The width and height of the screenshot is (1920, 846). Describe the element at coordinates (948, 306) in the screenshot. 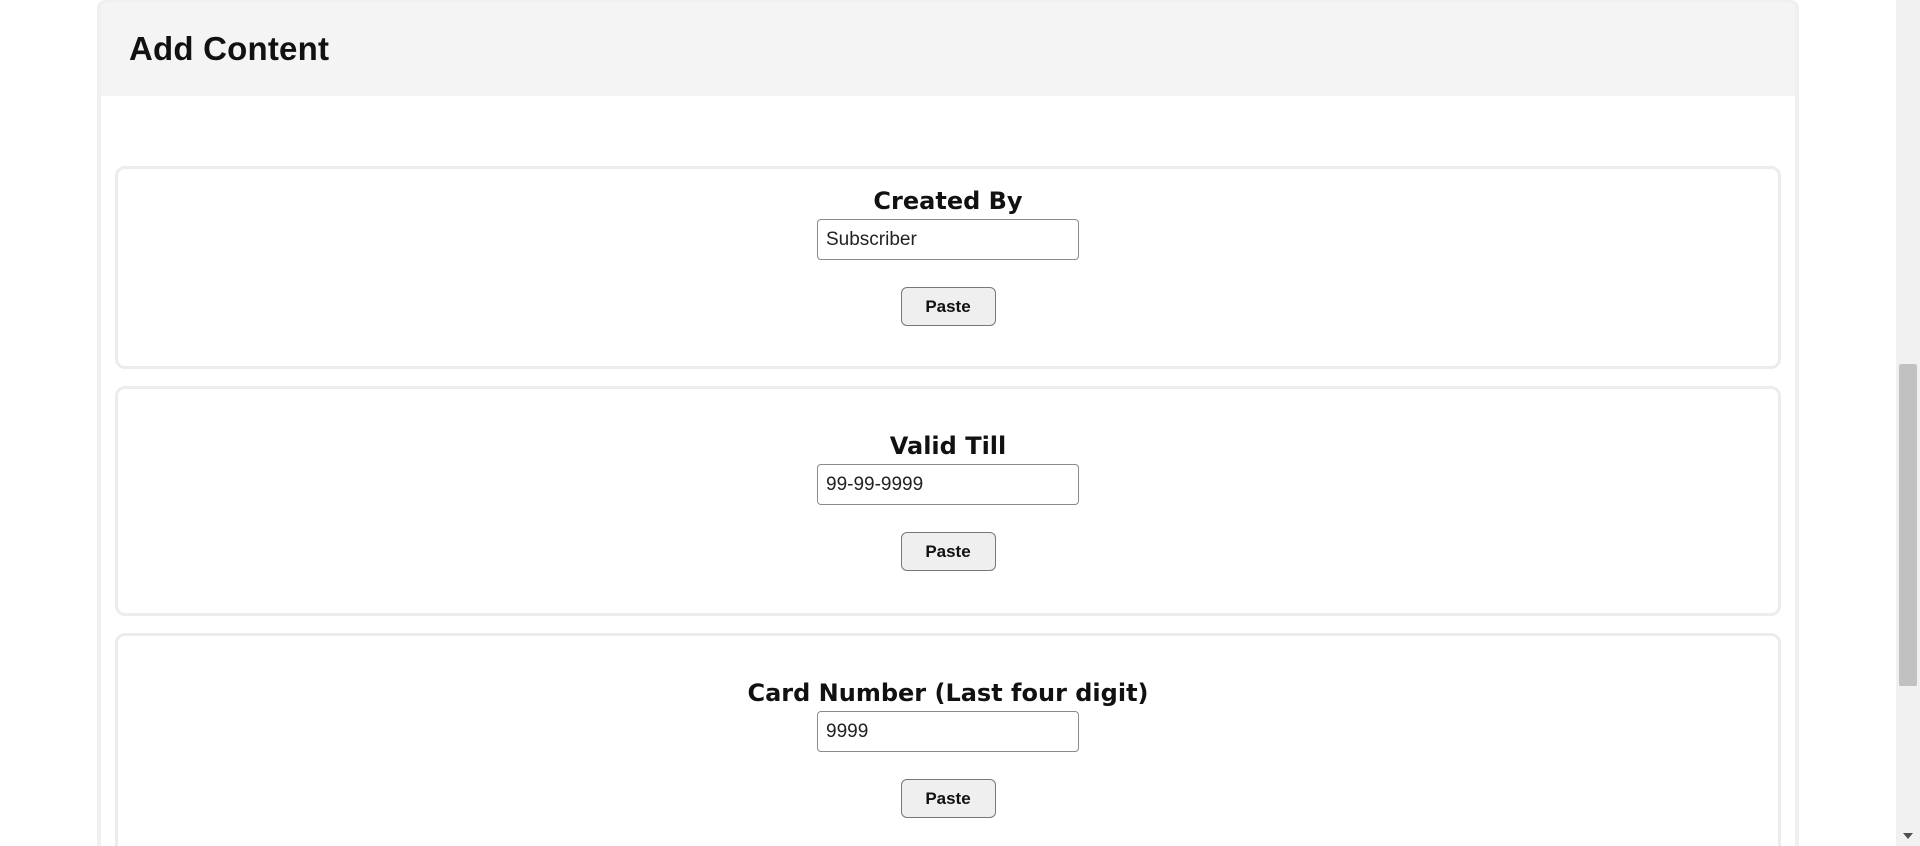

I see `created-by-paste-button: Paste` at that location.